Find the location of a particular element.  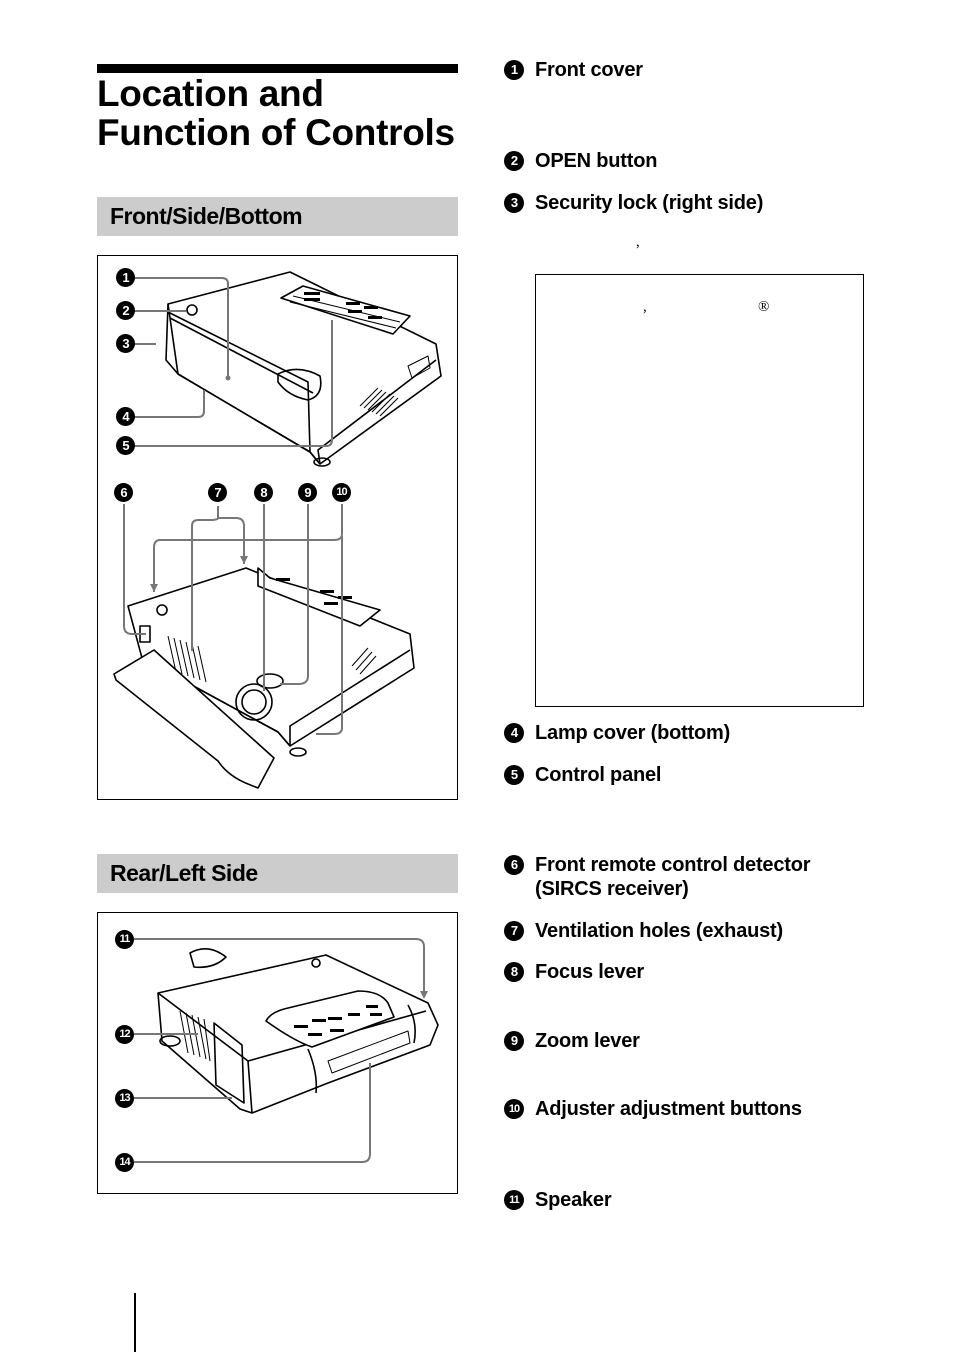

projector-front-illustration is located at coordinates (277, 530).